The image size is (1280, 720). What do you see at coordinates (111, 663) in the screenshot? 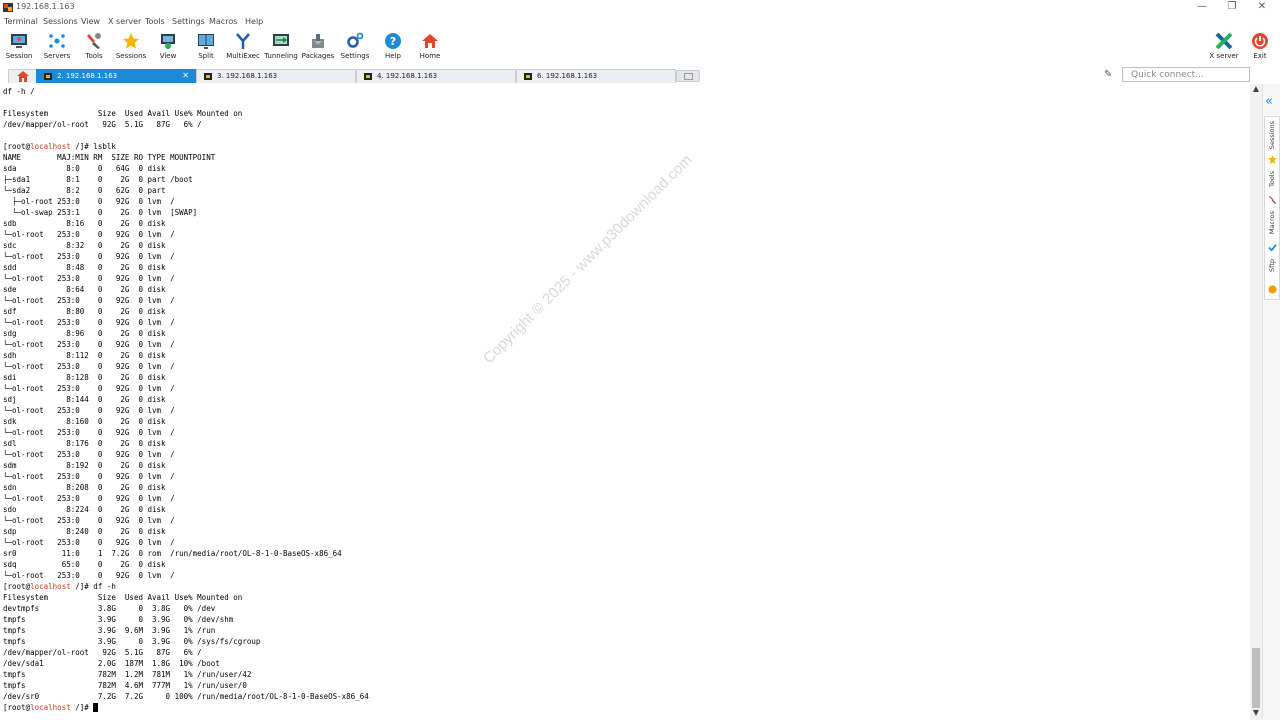
I see `terminal-line: /dev/sda1 2.0G 187M 1.8G 10% /boot` at bounding box center [111, 663].